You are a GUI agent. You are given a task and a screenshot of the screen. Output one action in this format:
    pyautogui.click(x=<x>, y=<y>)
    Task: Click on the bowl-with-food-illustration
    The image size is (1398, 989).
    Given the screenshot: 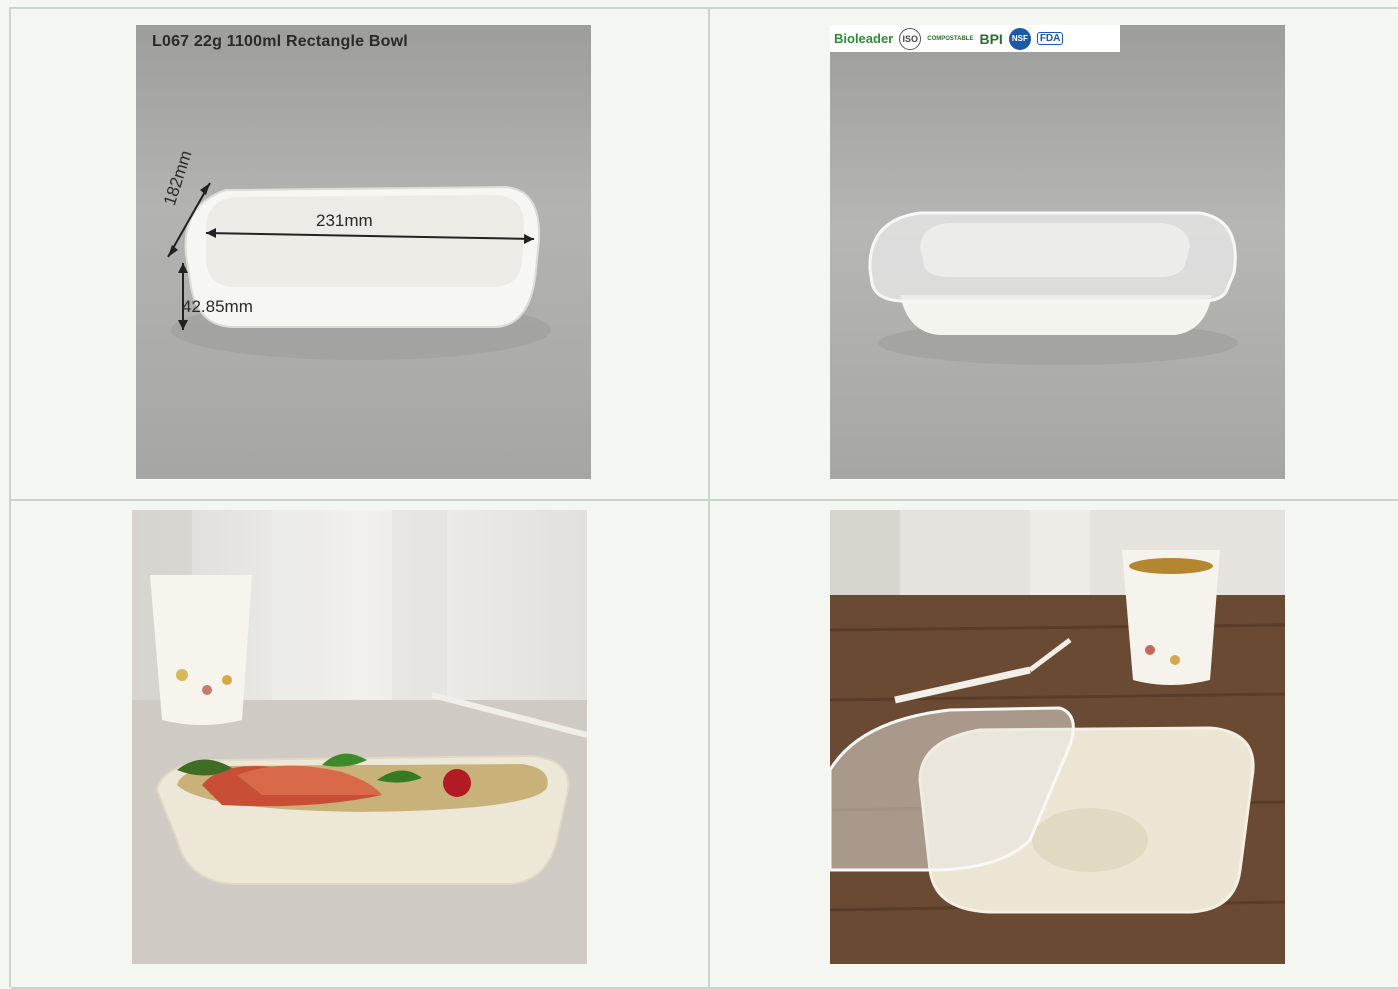 What is the action you would take?
    pyautogui.click(x=359, y=737)
    